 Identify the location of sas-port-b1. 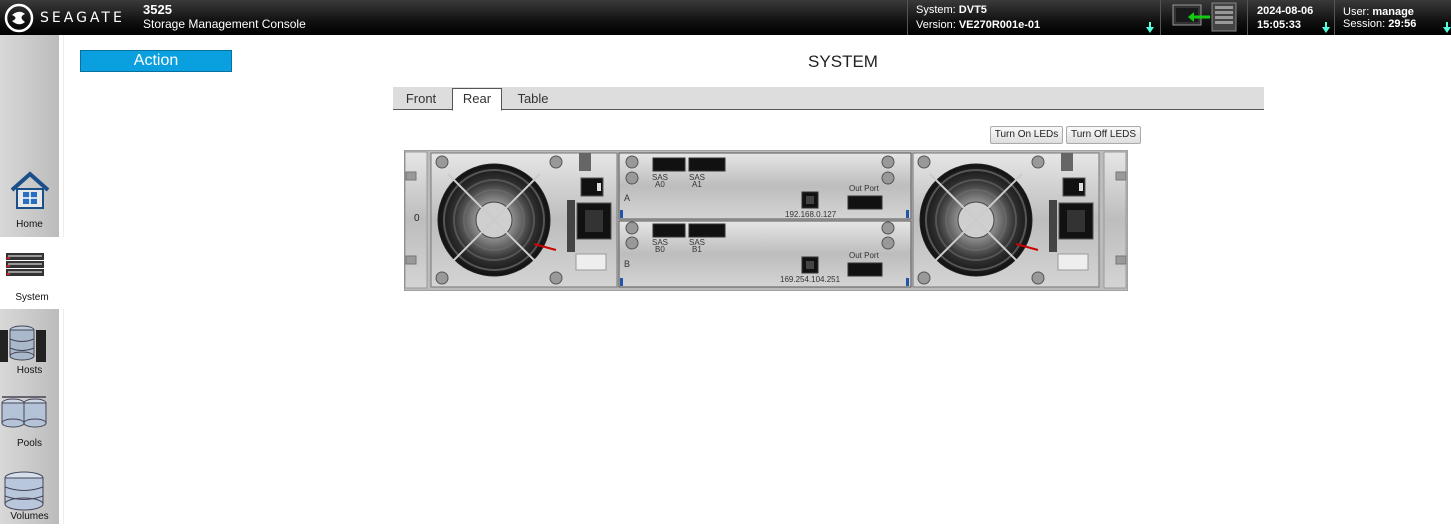
(707, 230).